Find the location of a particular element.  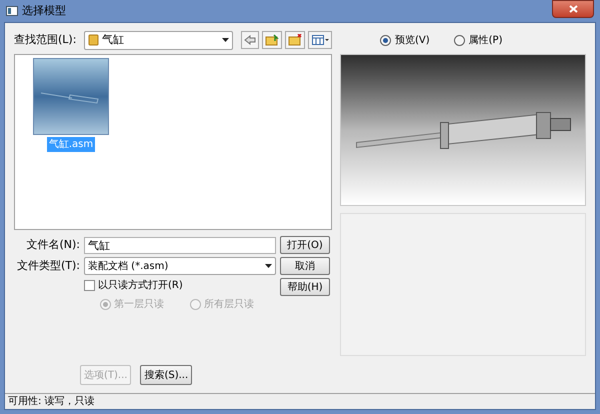

close-button is located at coordinates (573, 9).